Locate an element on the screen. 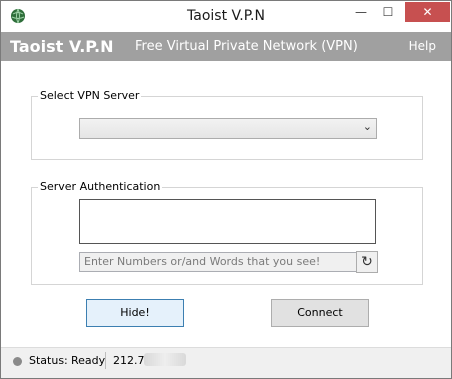 The width and height of the screenshot is (452, 379). minimize-button: — is located at coordinates (361, 12).